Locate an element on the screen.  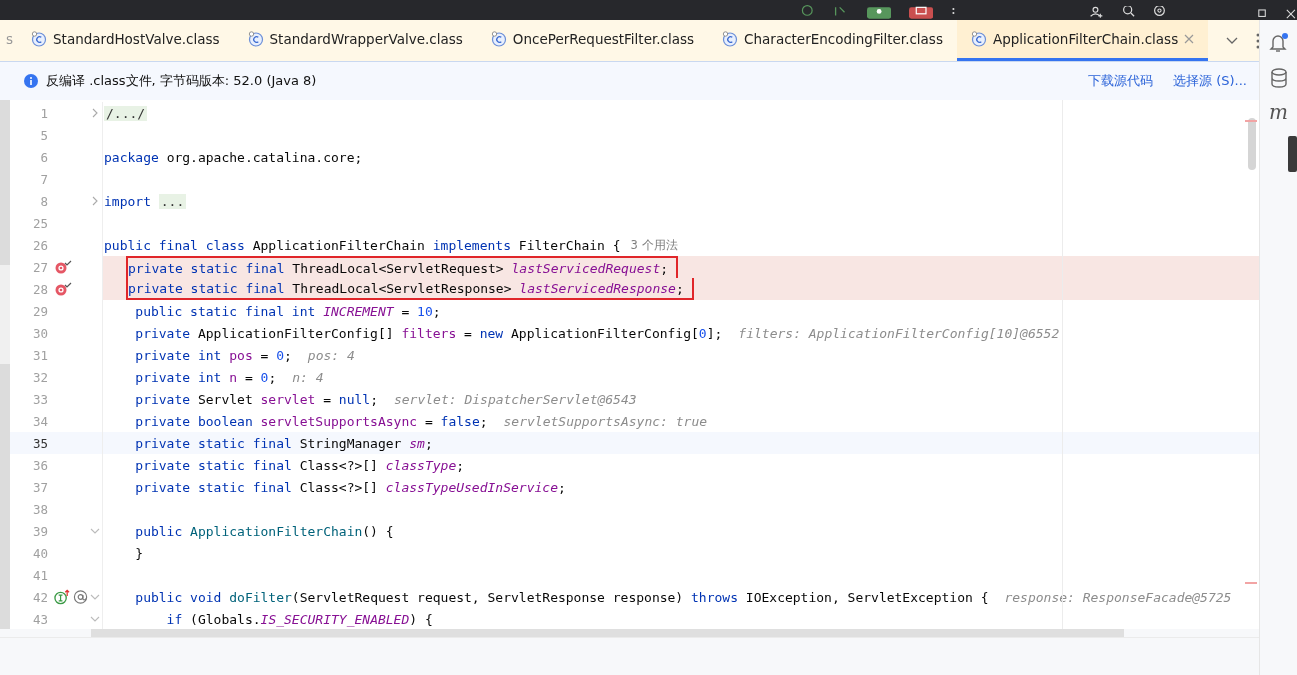
info-icon is located at coordinates (31, 81).